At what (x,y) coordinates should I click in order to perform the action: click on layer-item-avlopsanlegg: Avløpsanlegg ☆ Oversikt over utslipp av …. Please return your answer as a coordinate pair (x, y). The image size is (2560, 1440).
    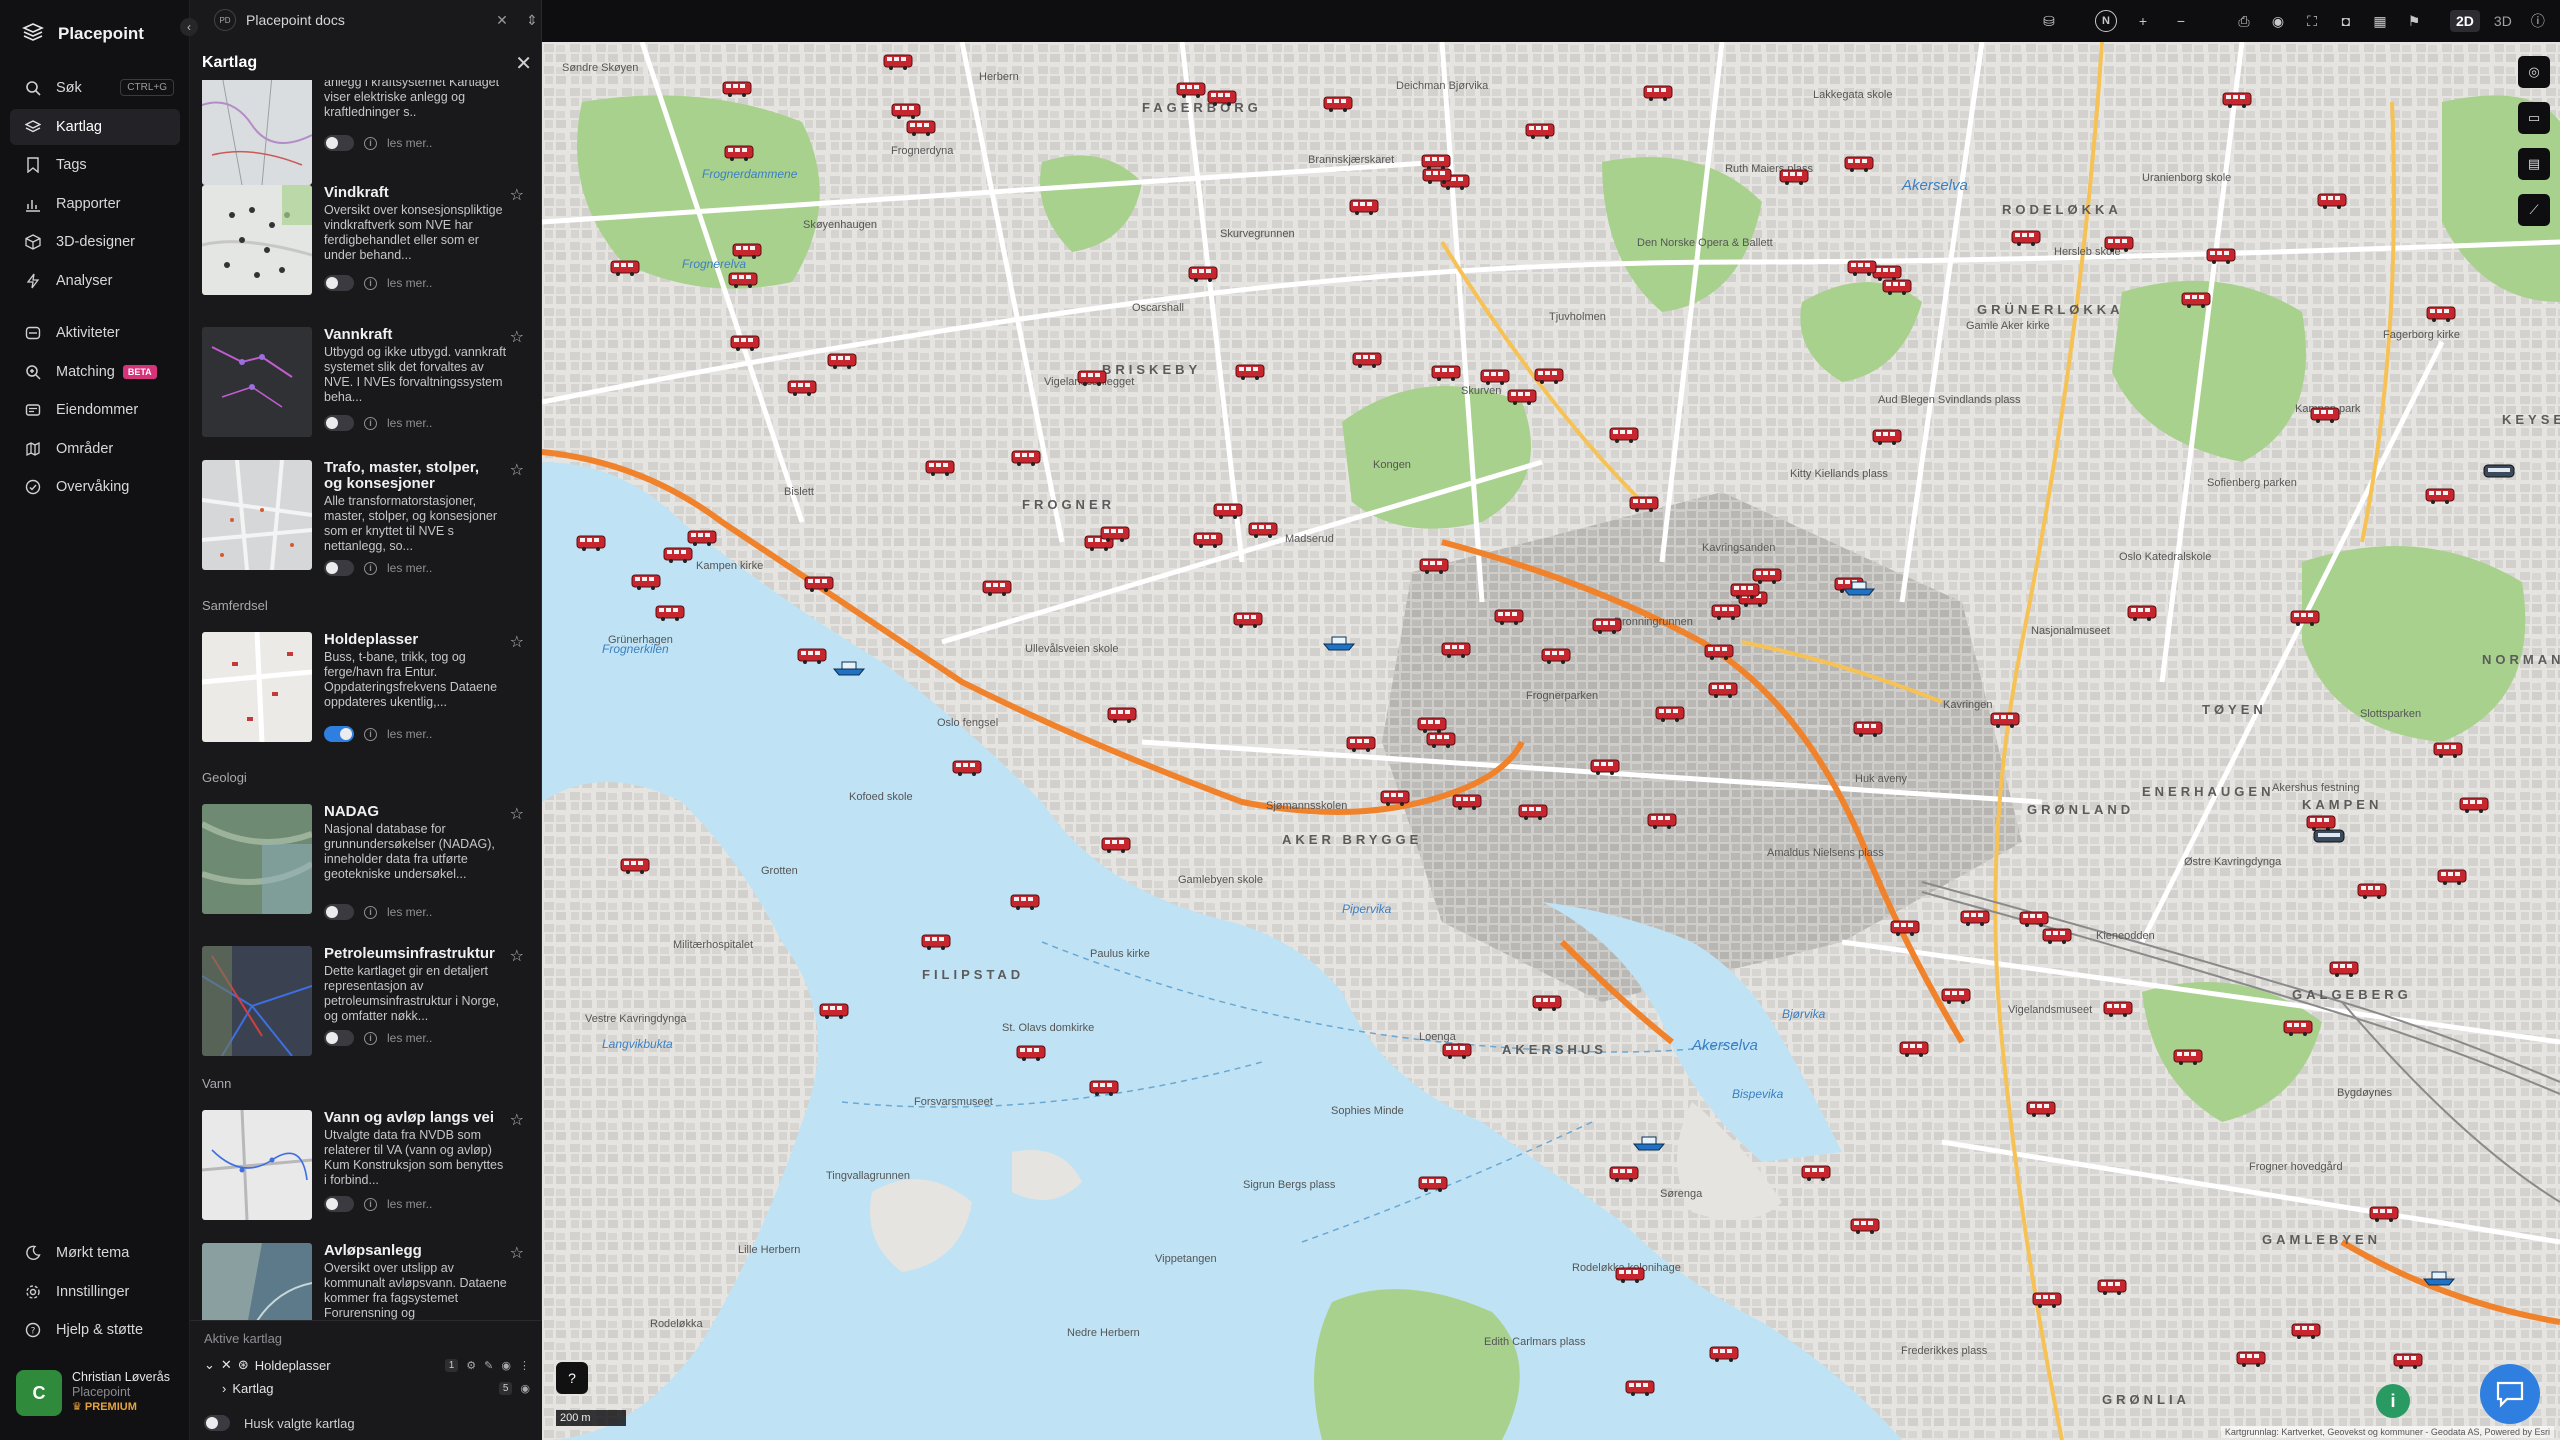
    Looking at the image, I should click on (366, 1281).